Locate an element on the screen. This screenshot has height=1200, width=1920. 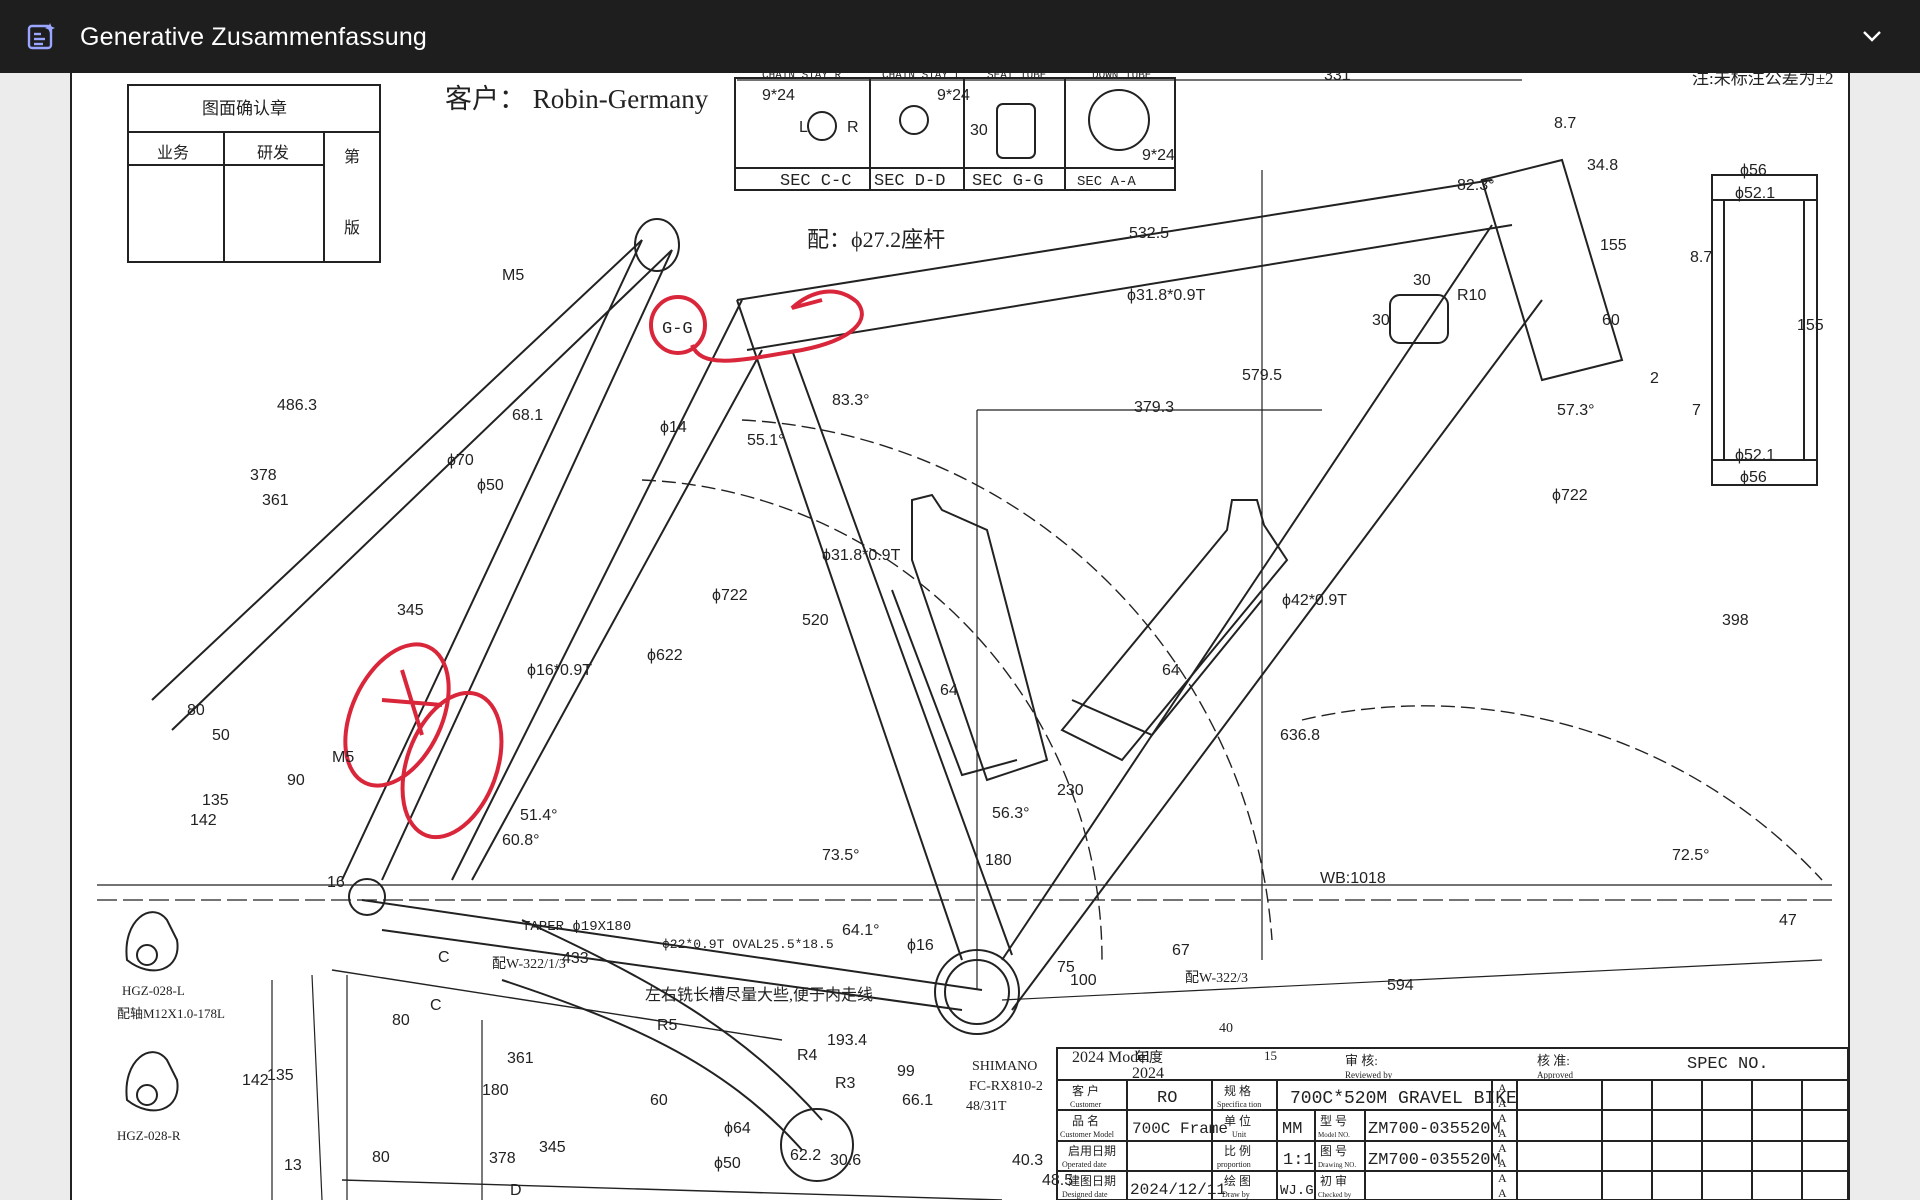
tb-row4-key: 建图日期 is located at coordinates (1092, 1181).